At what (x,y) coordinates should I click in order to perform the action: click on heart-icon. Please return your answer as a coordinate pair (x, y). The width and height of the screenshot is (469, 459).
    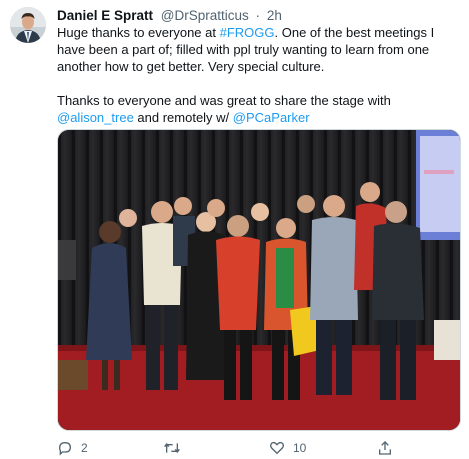
    Looking at the image, I should click on (277, 448).